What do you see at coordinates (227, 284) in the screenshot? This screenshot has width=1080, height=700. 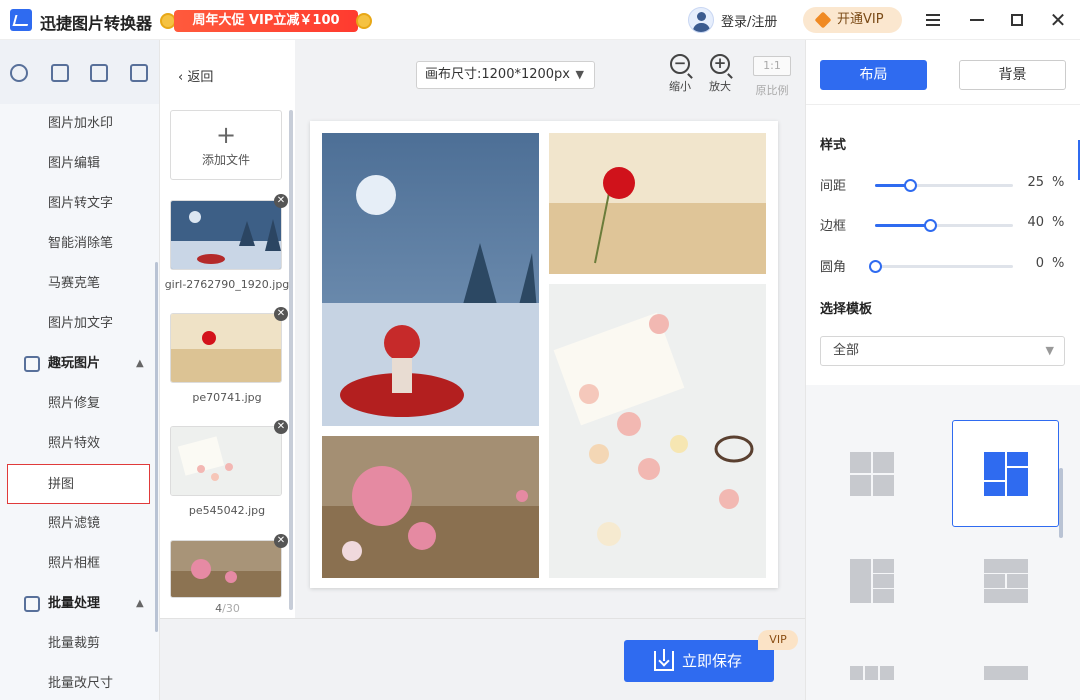 I see `file-name: girl-2762790_1920.jpg` at bounding box center [227, 284].